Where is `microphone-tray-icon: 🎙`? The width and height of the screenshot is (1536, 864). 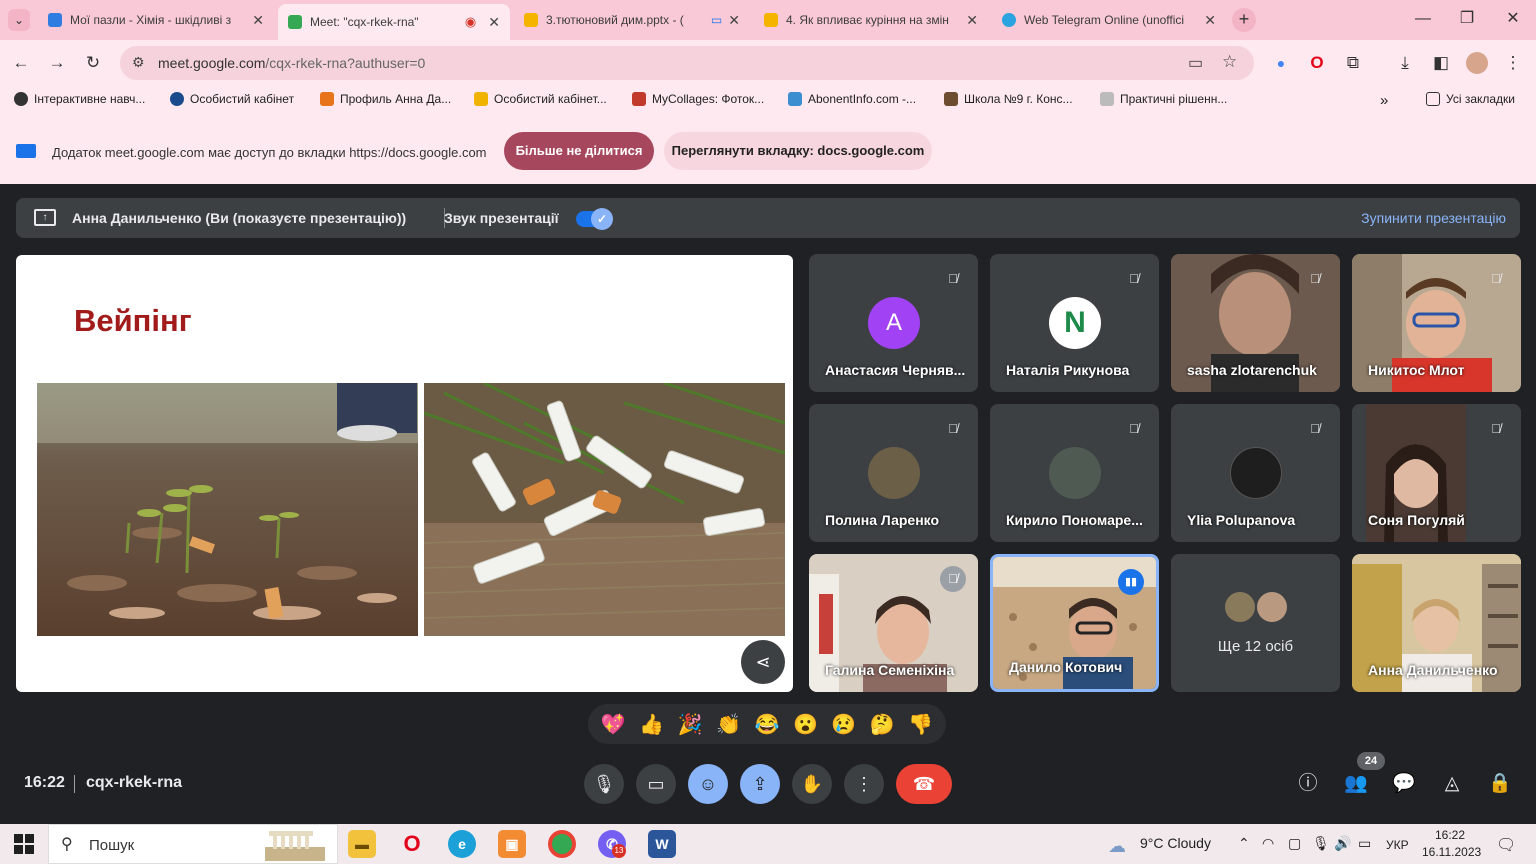
microphone-tray-icon: 🎙 is located at coordinates (1321, 843).